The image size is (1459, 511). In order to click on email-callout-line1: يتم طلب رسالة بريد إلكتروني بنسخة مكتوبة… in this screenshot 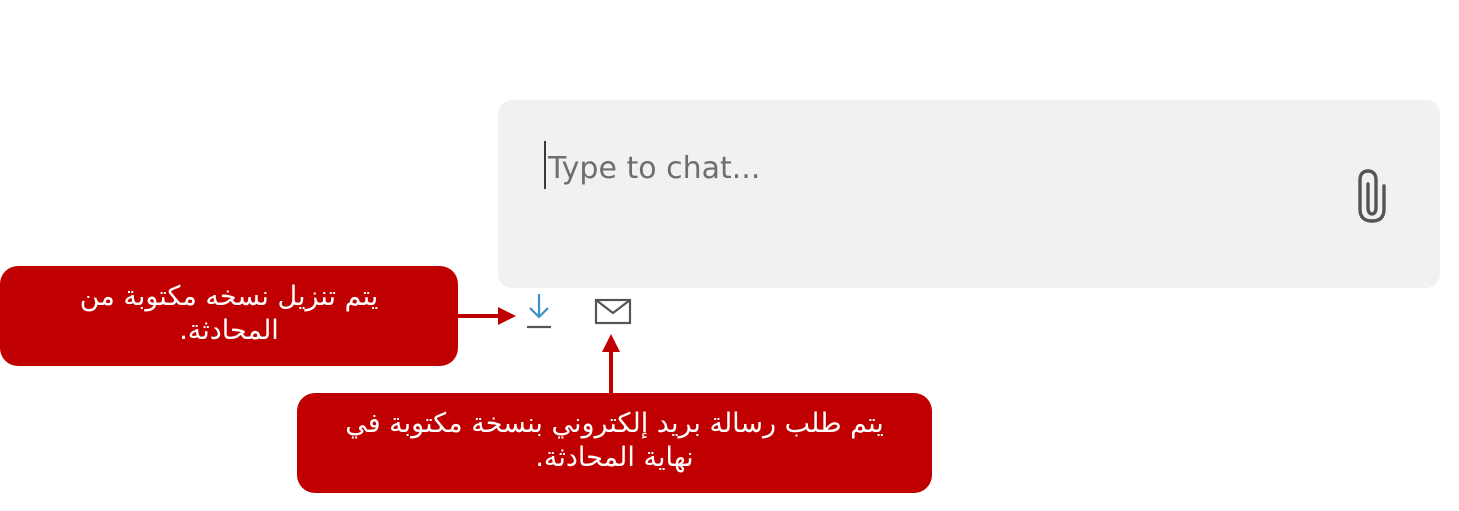, I will do `click(614, 423)`.